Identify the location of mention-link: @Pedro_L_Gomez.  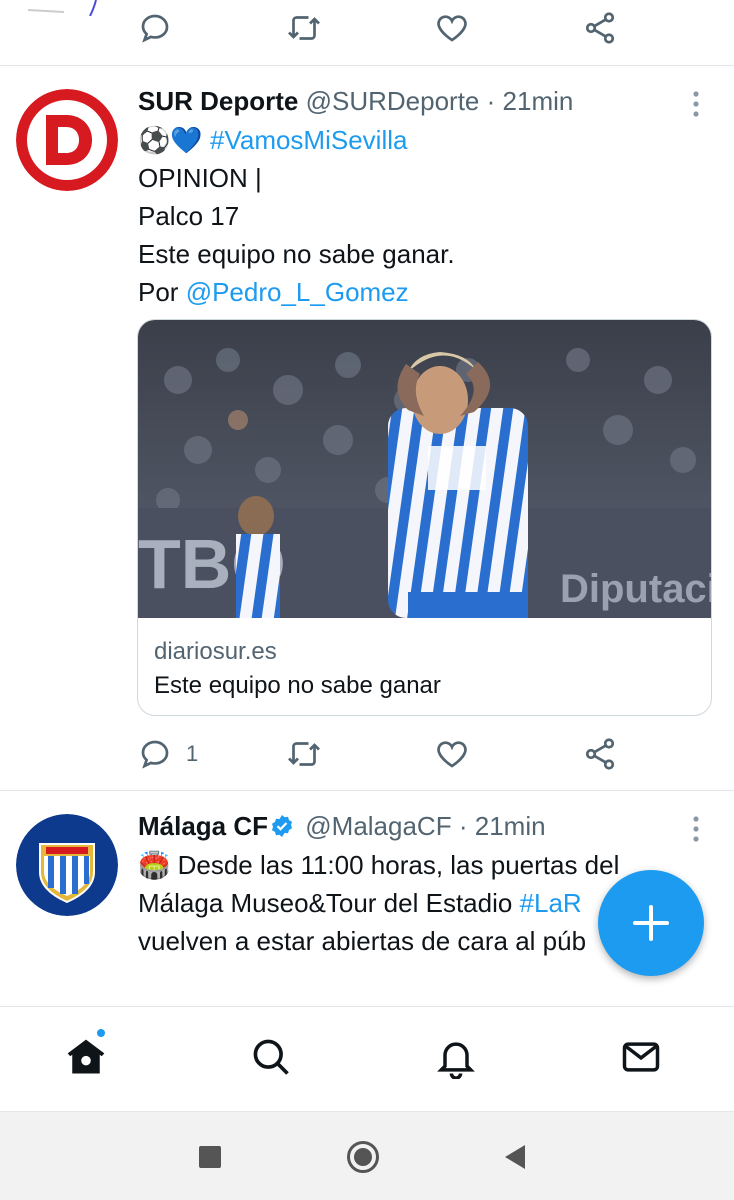
(297, 292).